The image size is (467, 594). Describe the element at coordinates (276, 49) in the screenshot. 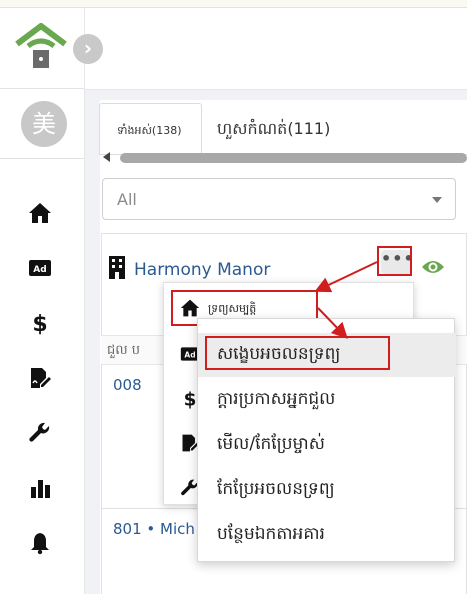

I see `top-header` at that location.